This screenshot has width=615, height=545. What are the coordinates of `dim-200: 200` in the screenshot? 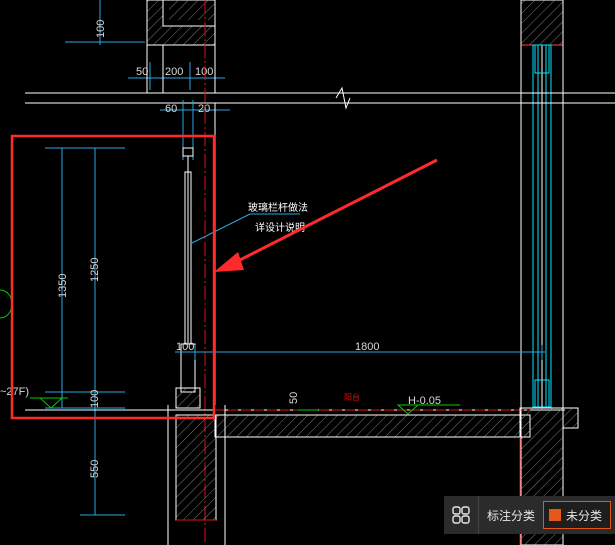 It's located at (174, 72).